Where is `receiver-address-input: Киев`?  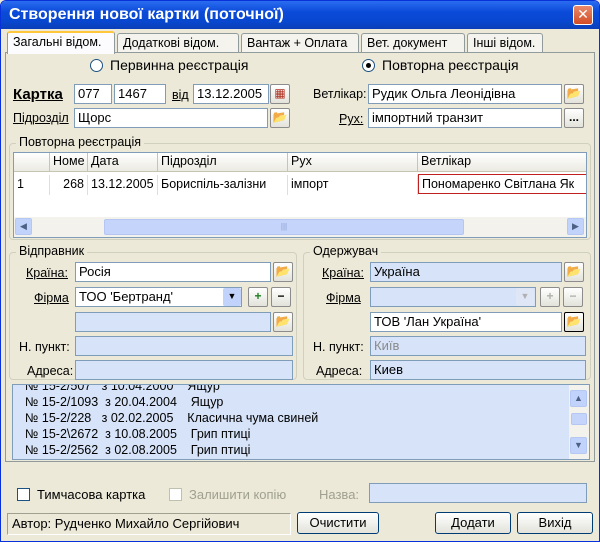
receiver-address-input: Киев is located at coordinates (478, 370).